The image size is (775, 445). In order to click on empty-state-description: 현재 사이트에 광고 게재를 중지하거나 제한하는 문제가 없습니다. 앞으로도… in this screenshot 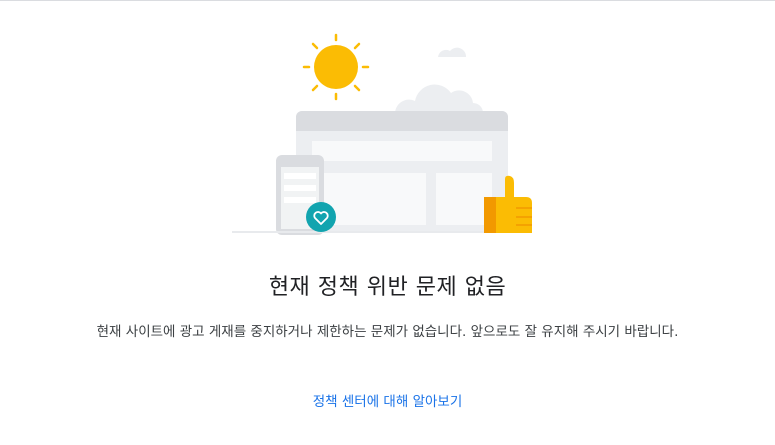, I will do `click(387, 332)`.